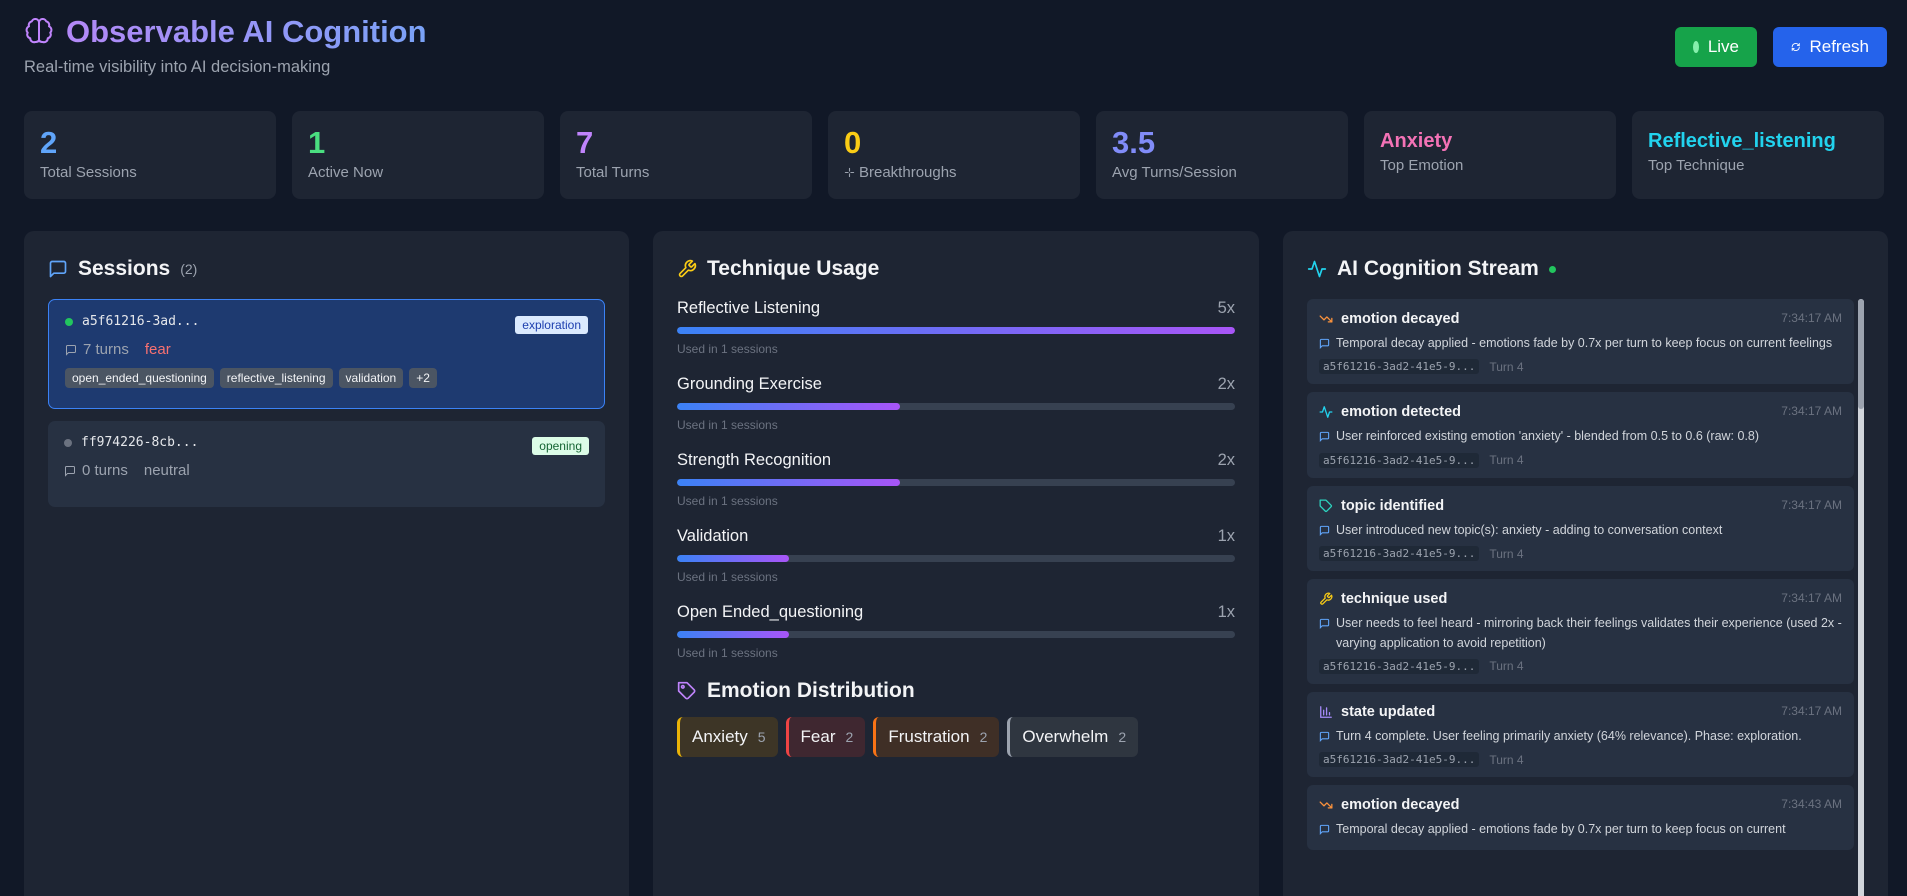  What do you see at coordinates (1393, 505) in the screenshot?
I see `event-type: topic identified` at bounding box center [1393, 505].